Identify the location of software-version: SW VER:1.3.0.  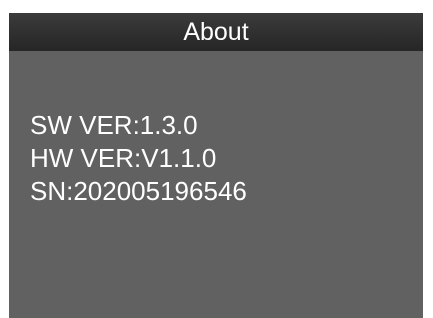
(114, 125).